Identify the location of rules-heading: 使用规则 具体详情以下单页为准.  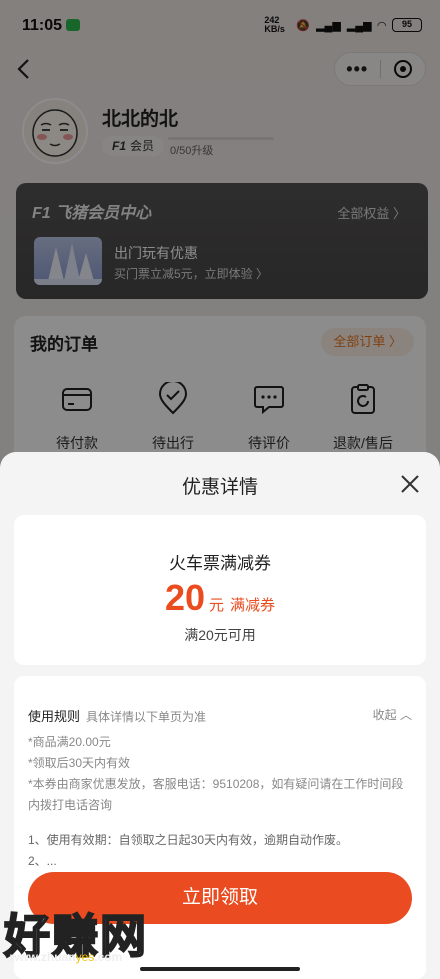
(117, 715).